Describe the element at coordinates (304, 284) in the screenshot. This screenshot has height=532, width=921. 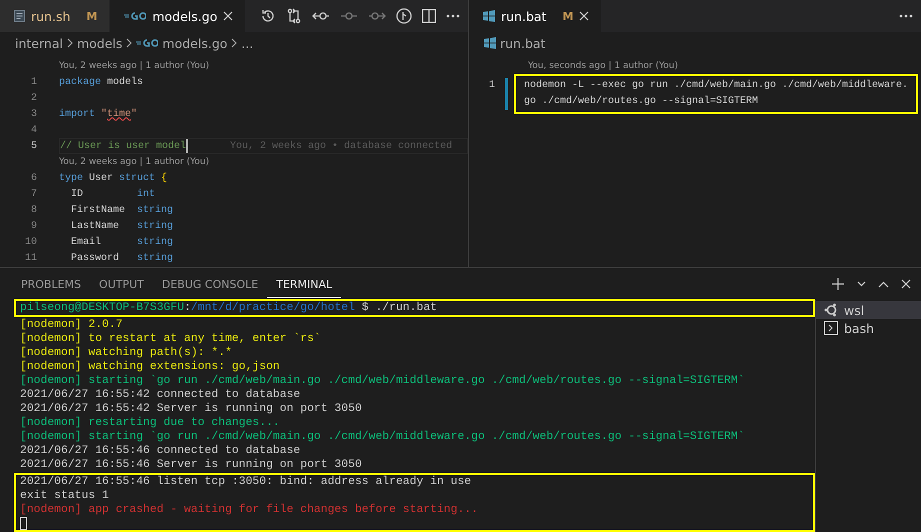
I see `panel-tab: TERMINAL` at that location.